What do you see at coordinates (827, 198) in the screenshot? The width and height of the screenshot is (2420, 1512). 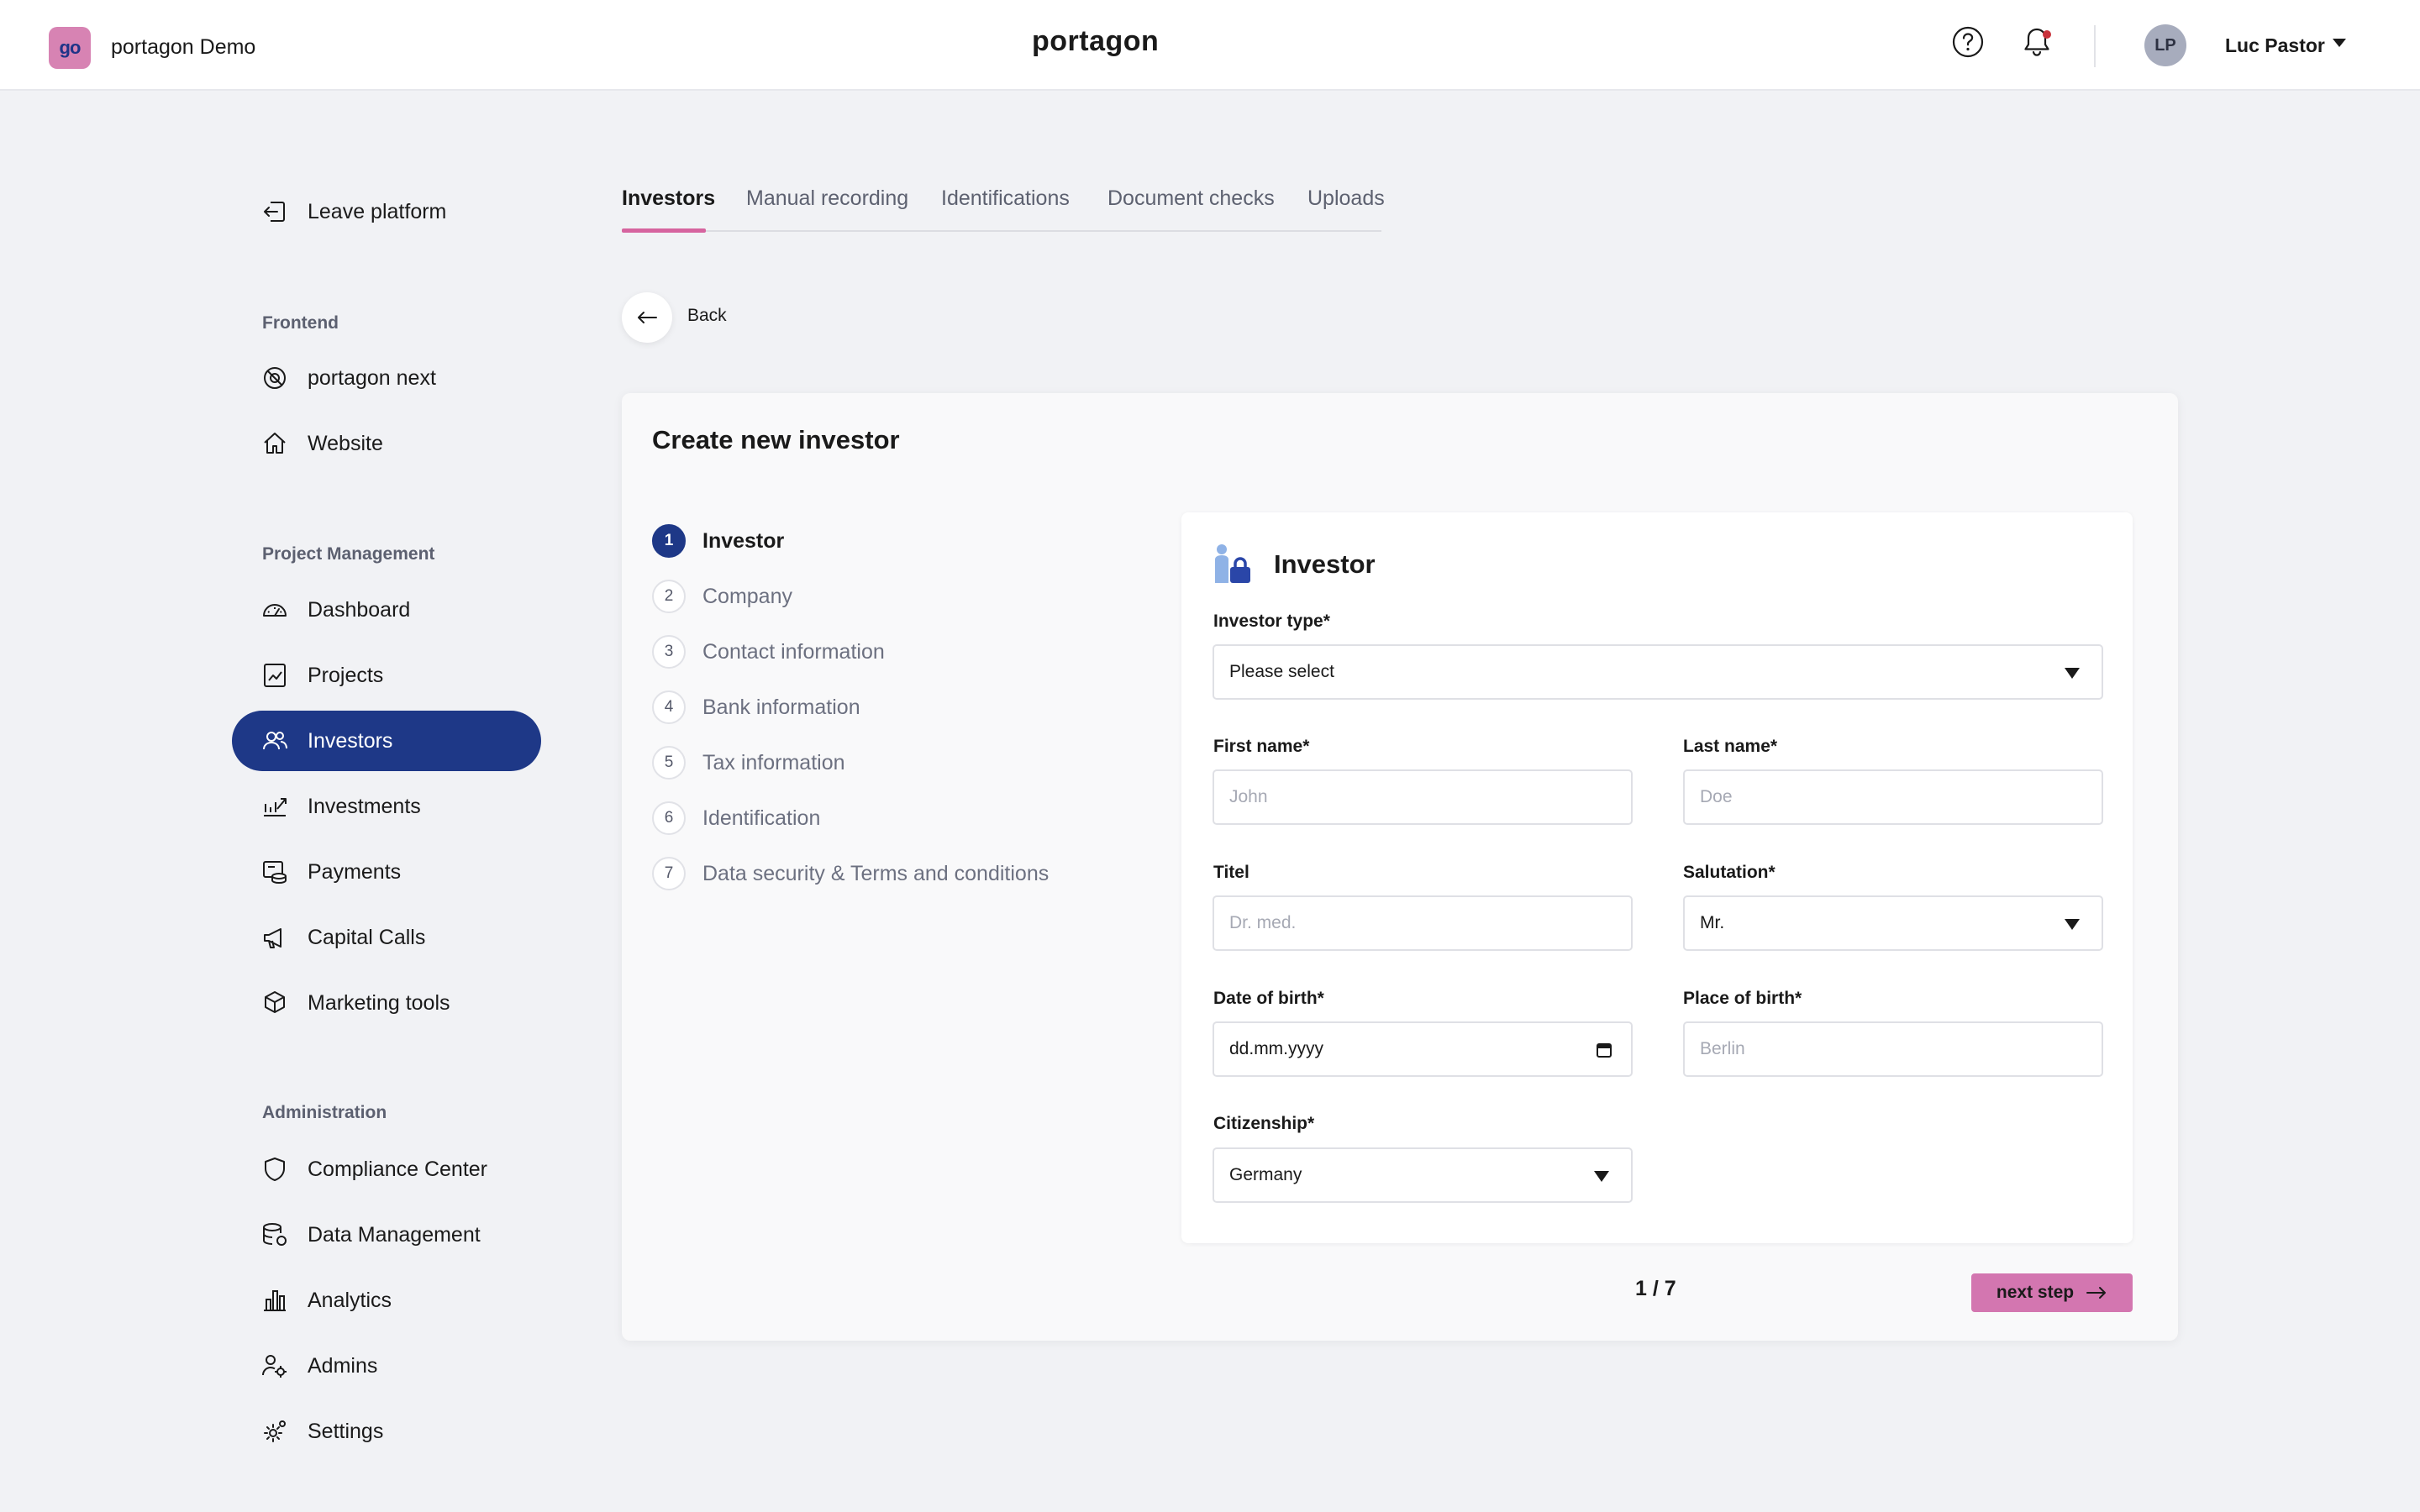 I see `tab-manual-recording: Manual recording` at bounding box center [827, 198].